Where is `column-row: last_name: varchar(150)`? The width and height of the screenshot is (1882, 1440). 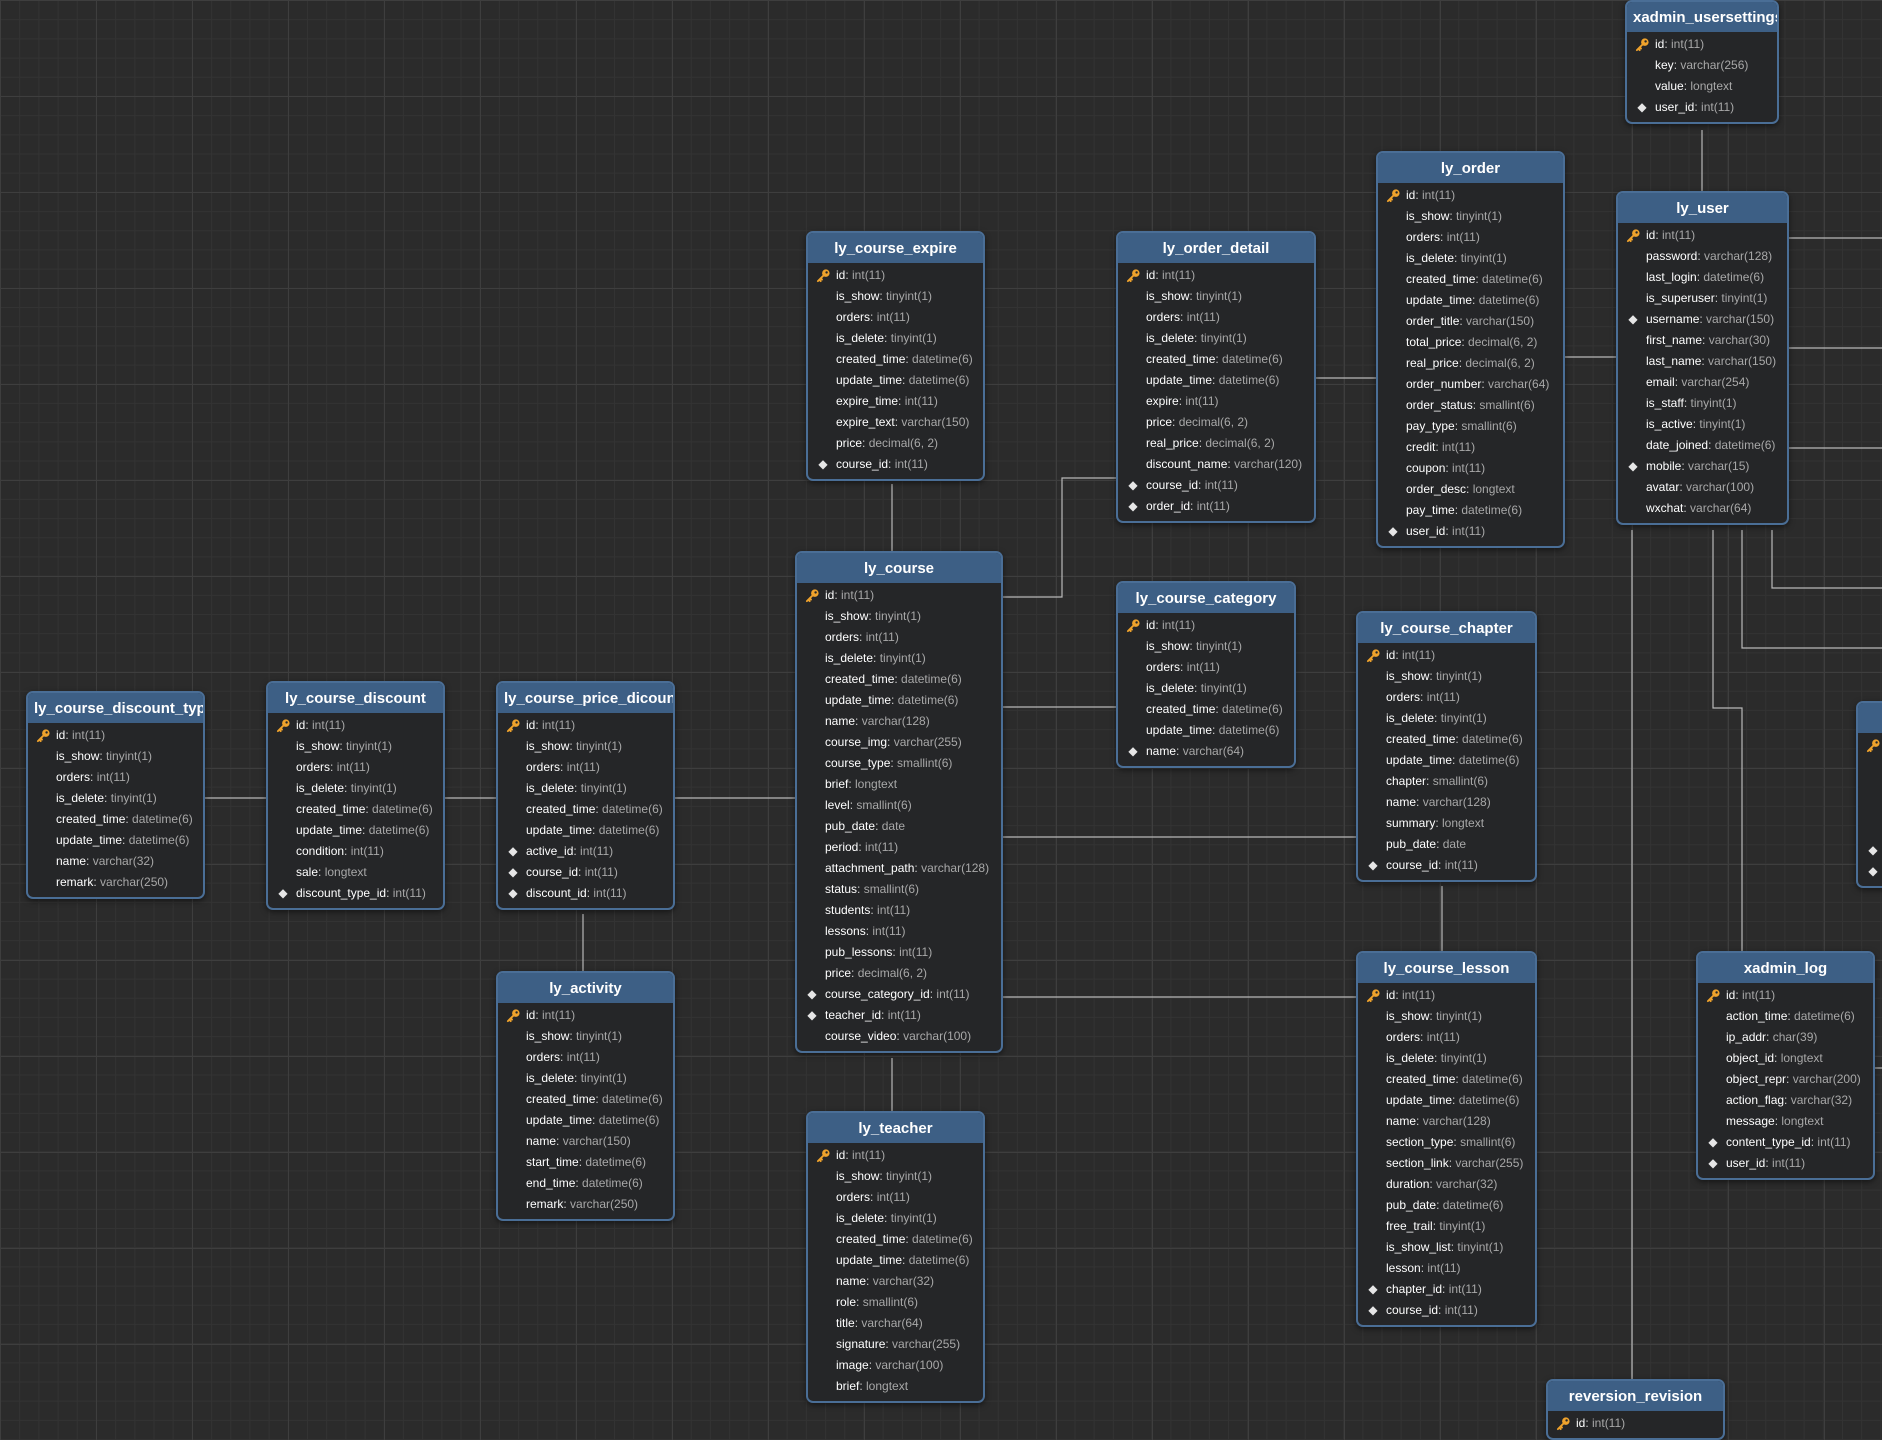
column-row: last_name: varchar(150) is located at coordinates (1702, 361).